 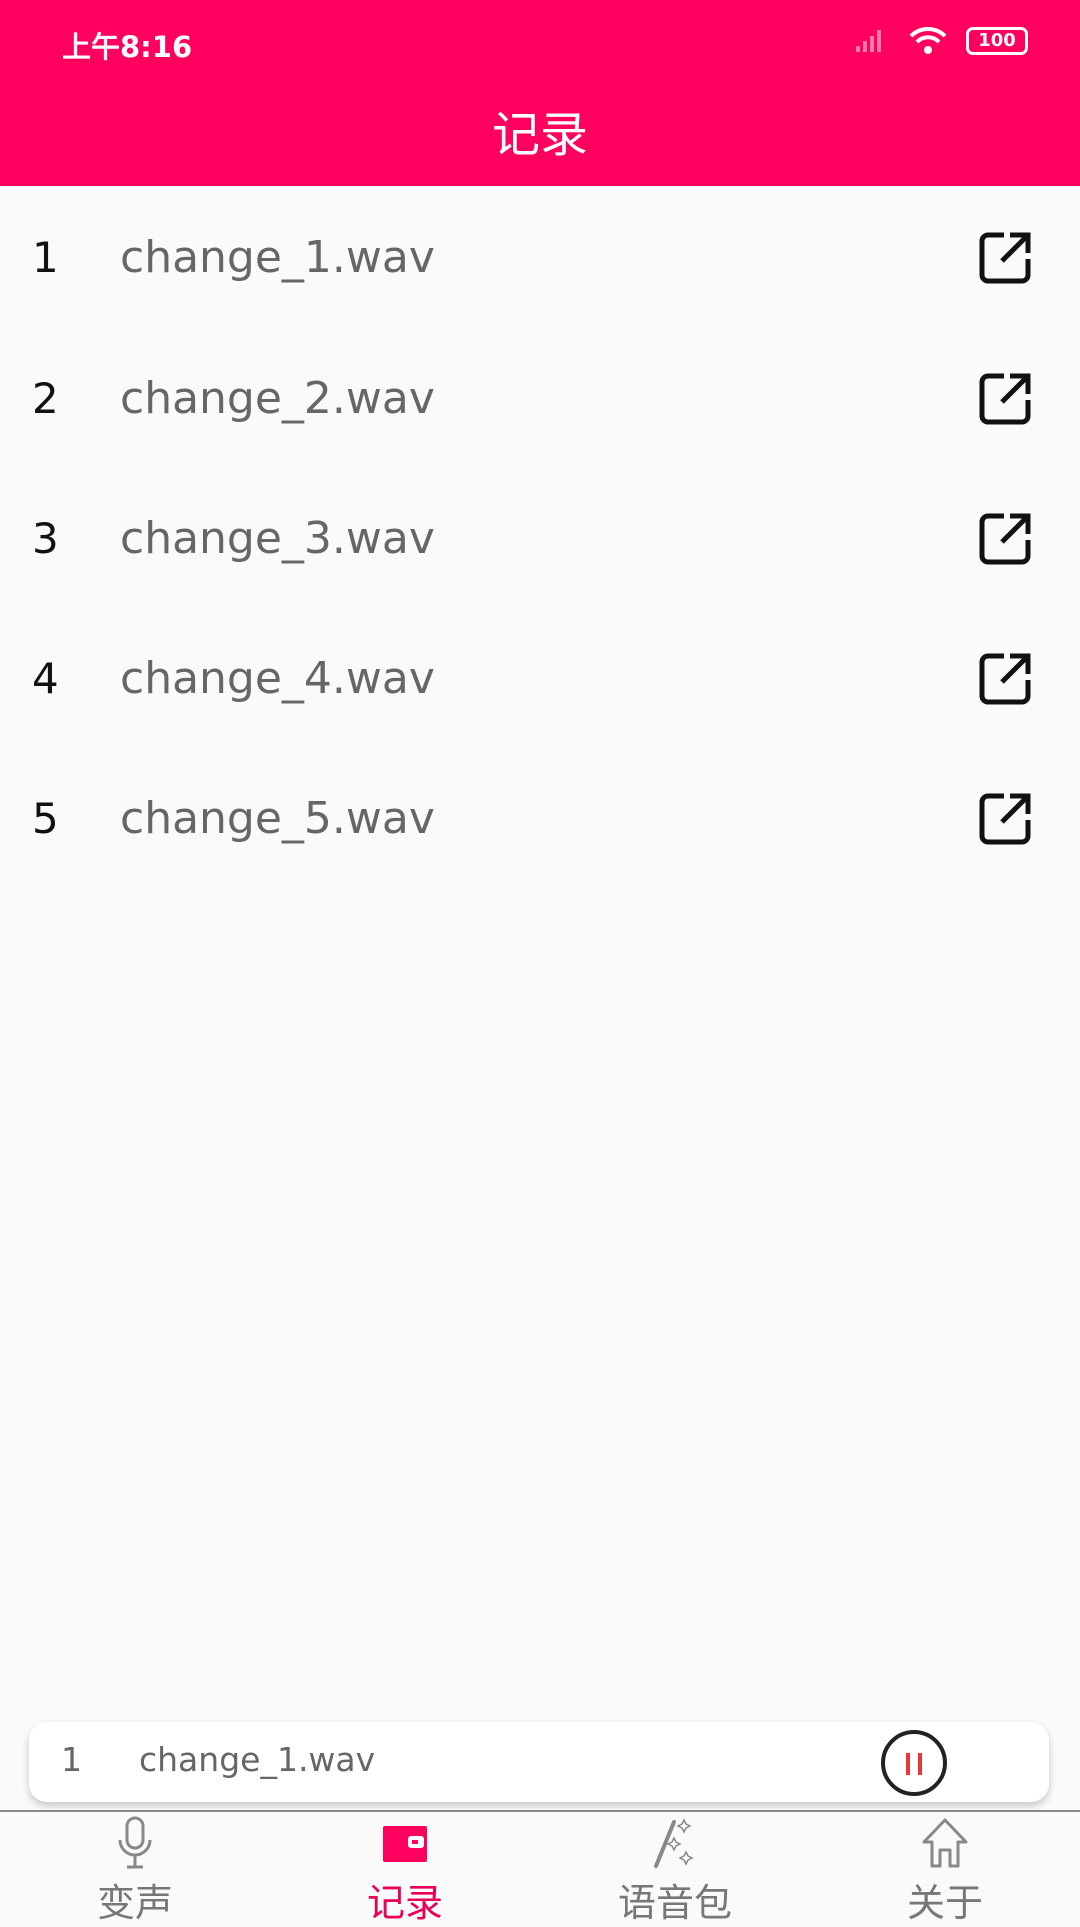 What do you see at coordinates (45, 398) in the screenshot?
I see `record-index: 2` at bounding box center [45, 398].